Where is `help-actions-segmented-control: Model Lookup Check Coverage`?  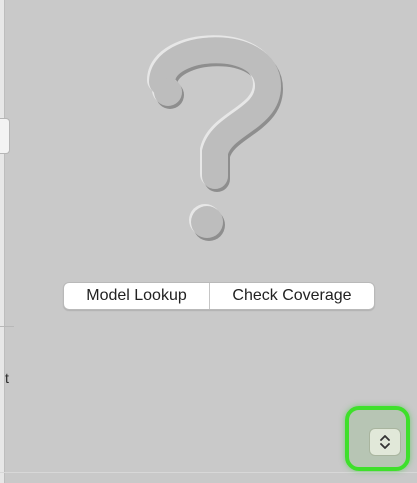 help-actions-segmented-control: Model Lookup Check Coverage is located at coordinates (219, 296).